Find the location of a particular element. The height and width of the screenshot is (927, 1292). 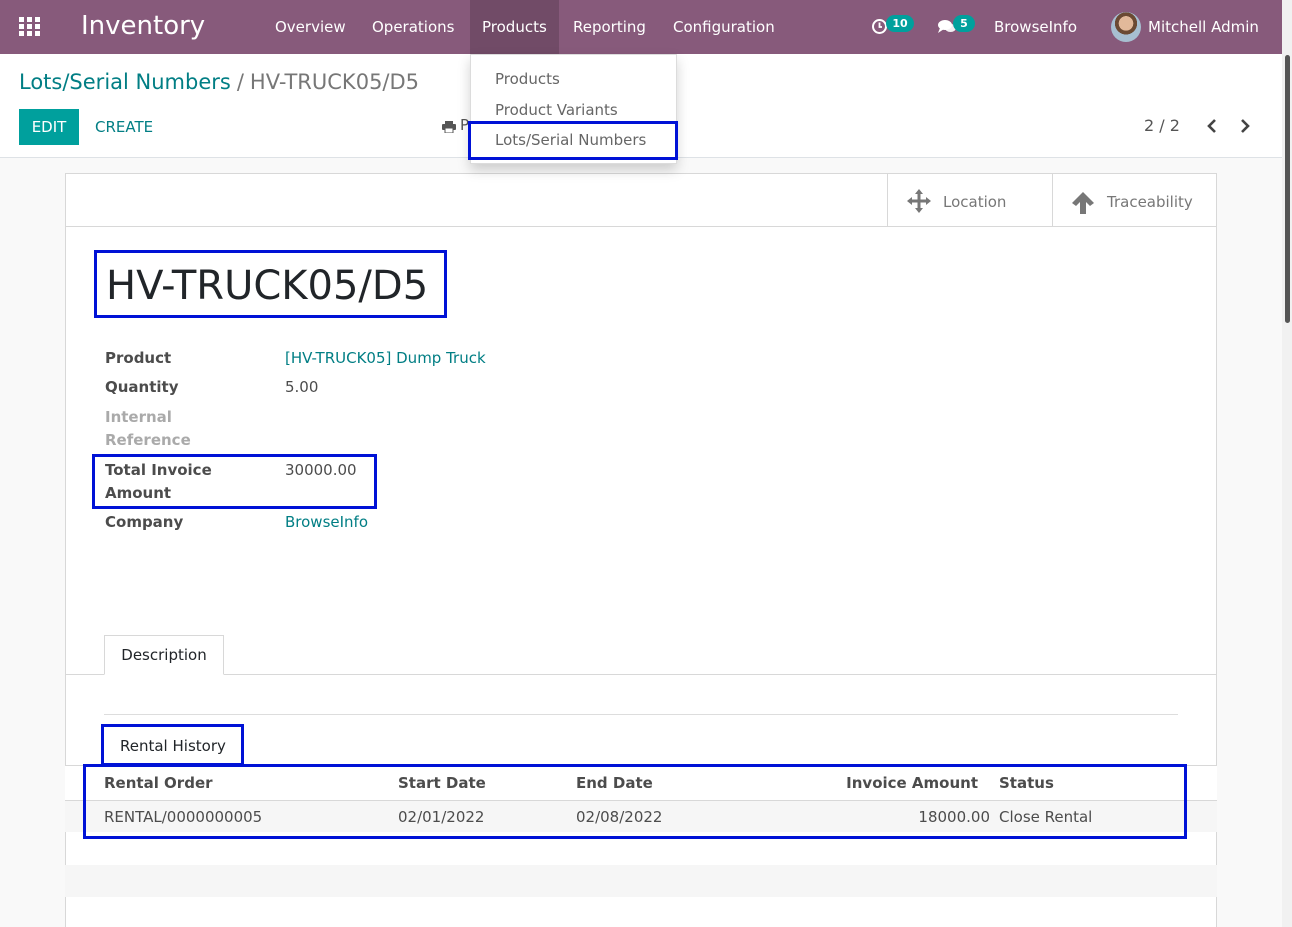

menu-operations: Operations is located at coordinates (413, 27).